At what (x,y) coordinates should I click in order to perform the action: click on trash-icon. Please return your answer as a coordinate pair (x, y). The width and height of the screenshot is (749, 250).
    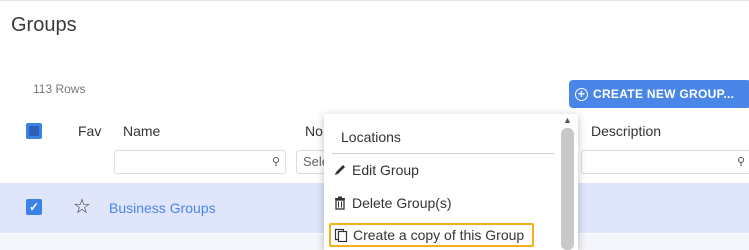
    Looking at the image, I should click on (340, 203).